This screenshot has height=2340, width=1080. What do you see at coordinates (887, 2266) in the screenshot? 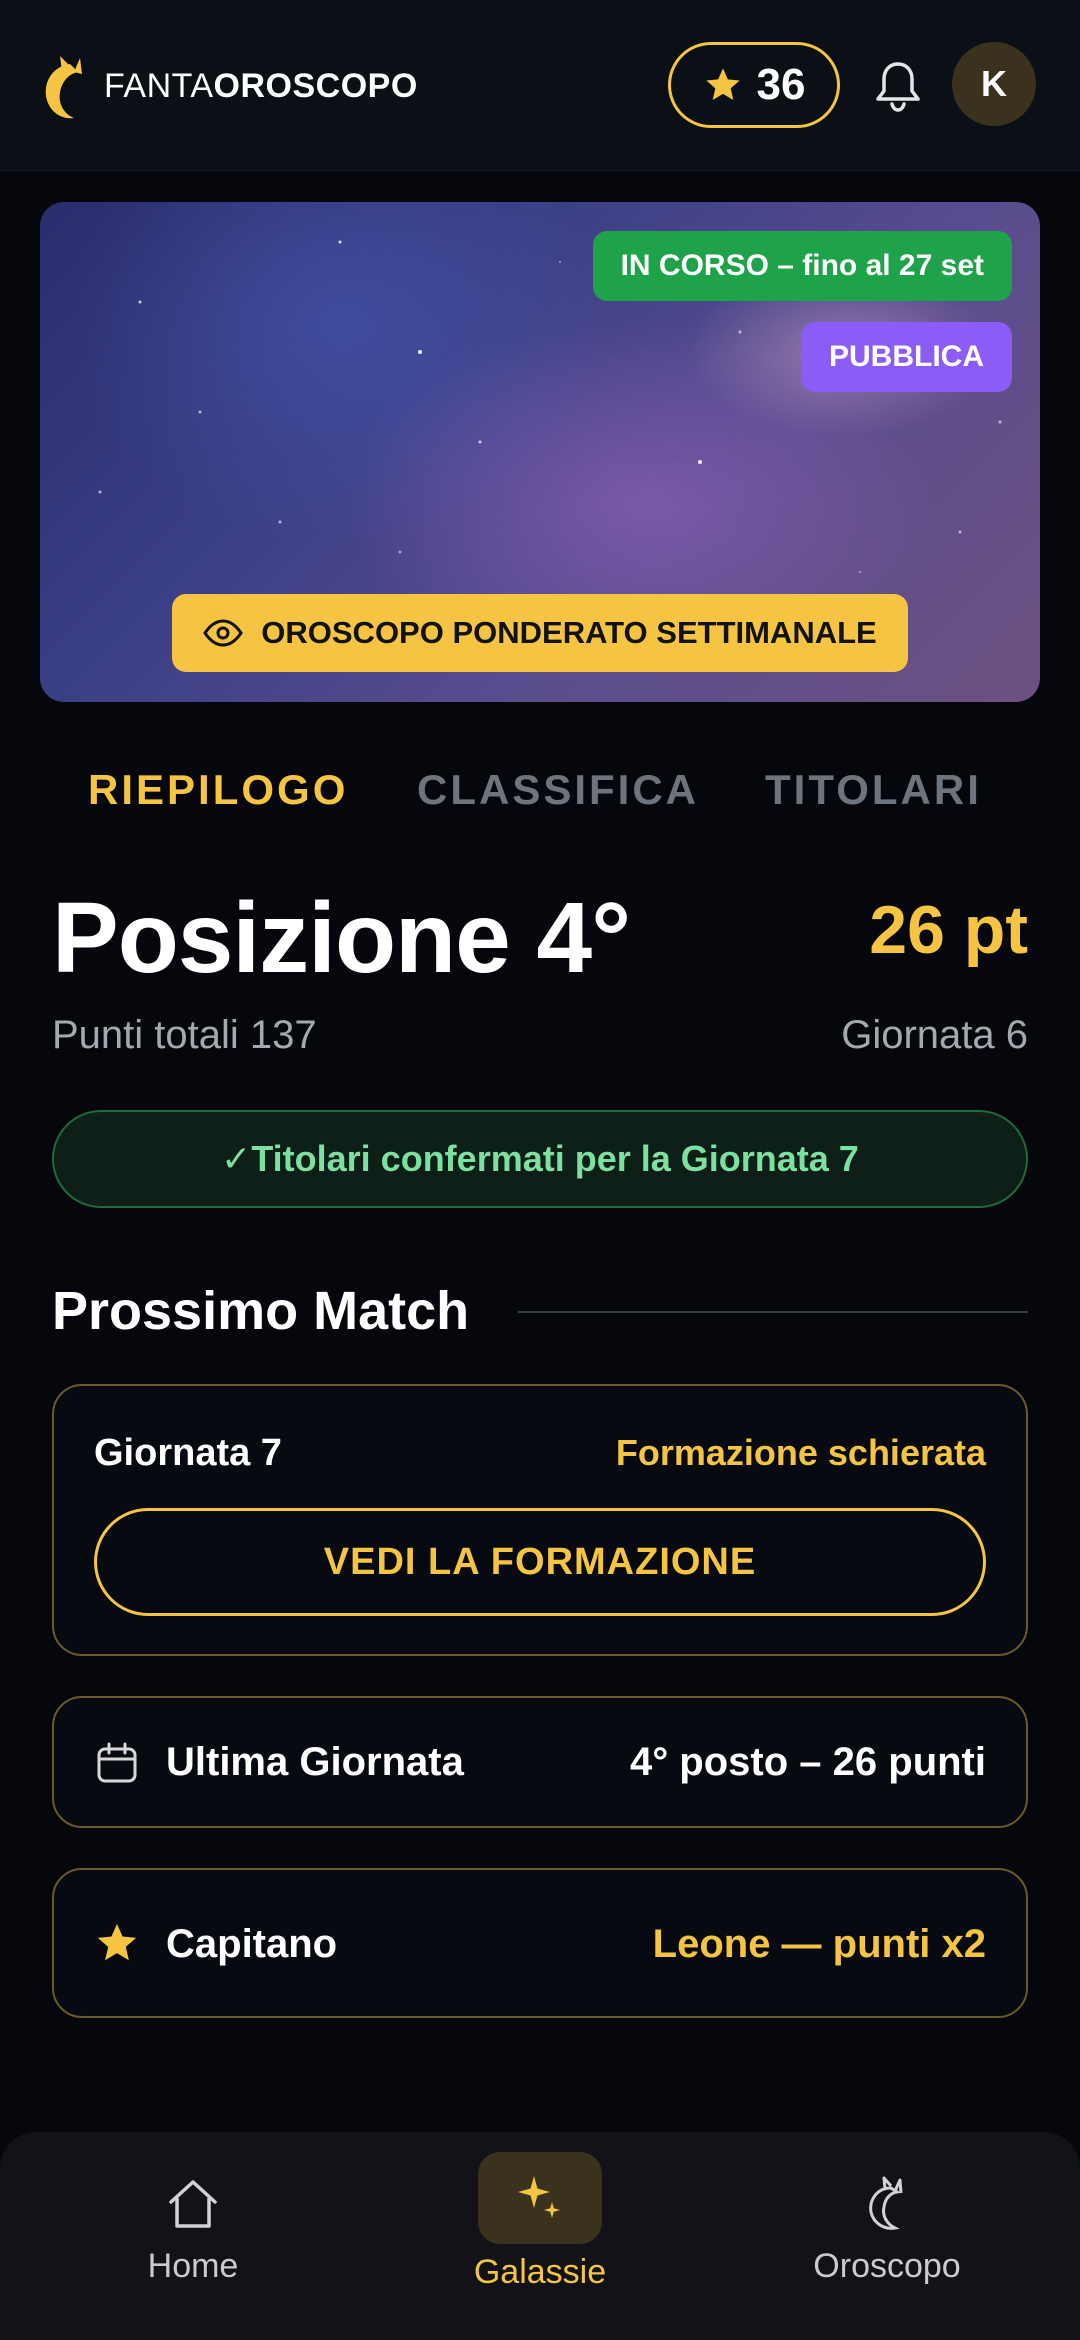
I see `nav-oroscopo-label: Oroscopo` at bounding box center [887, 2266].